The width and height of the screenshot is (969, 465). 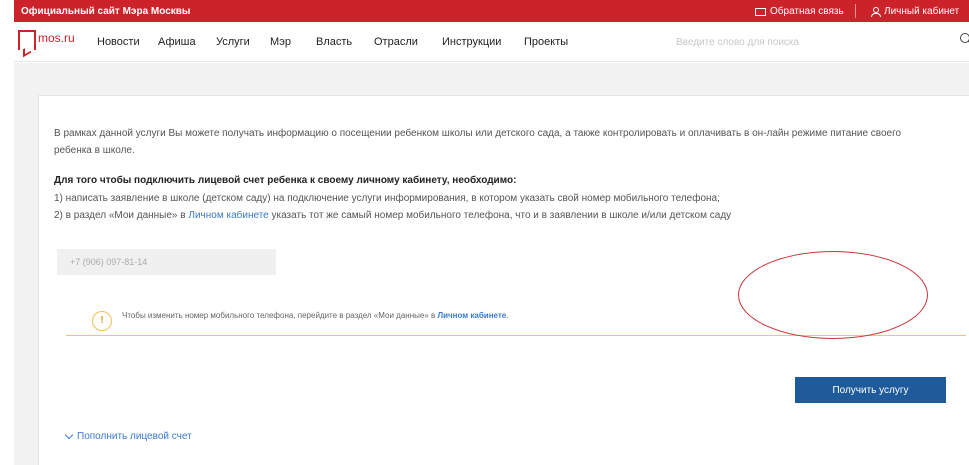 I want to click on highlight-ellipse, so click(x=833, y=295).